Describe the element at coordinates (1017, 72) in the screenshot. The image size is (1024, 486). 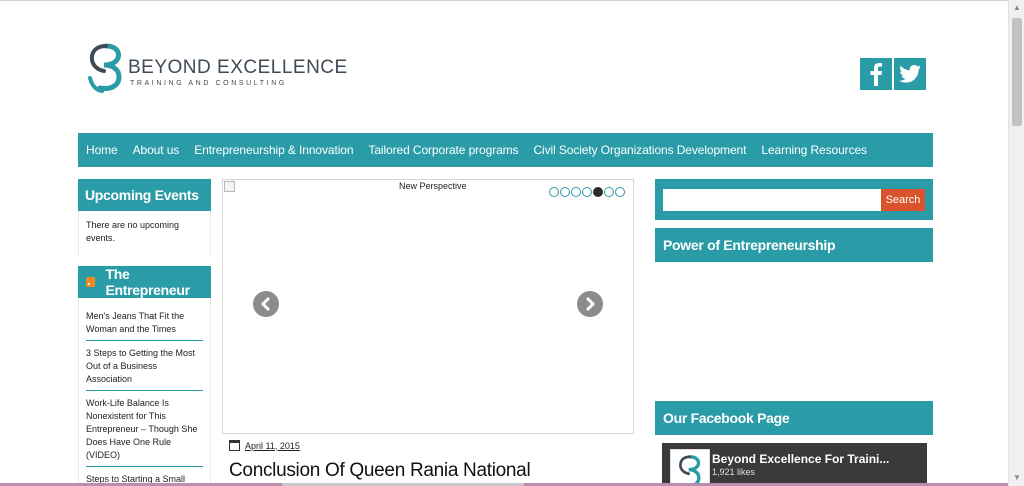
I see `scrollbar-thumb` at that location.